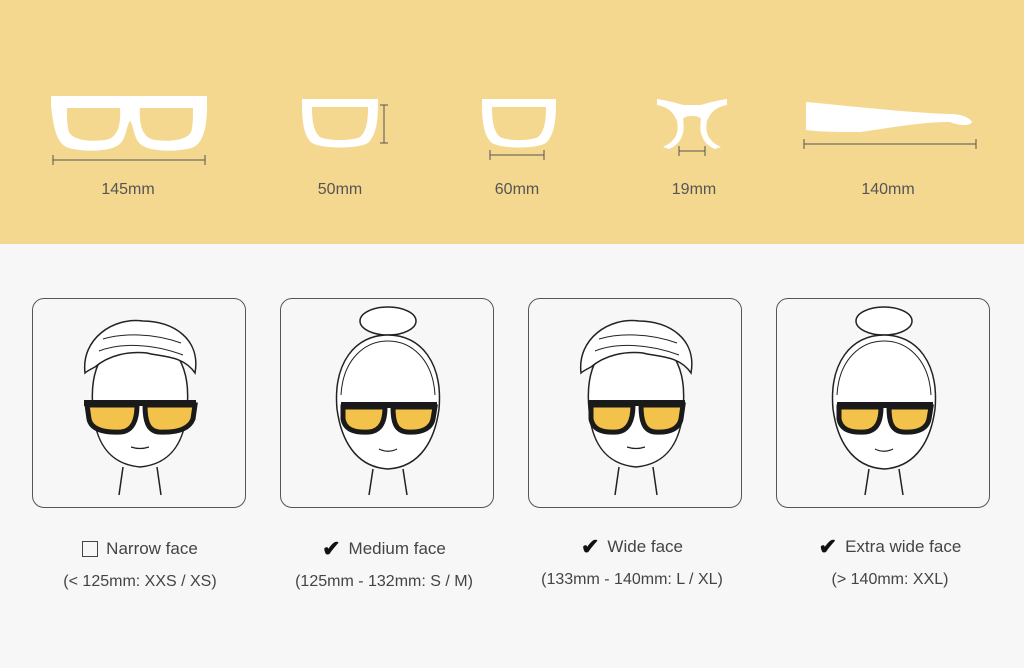 This screenshot has width=1024, height=668. What do you see at coordinates (345, 123) in the screenshot?
I see `lens-height-icon` at bounding box center [345, 123].